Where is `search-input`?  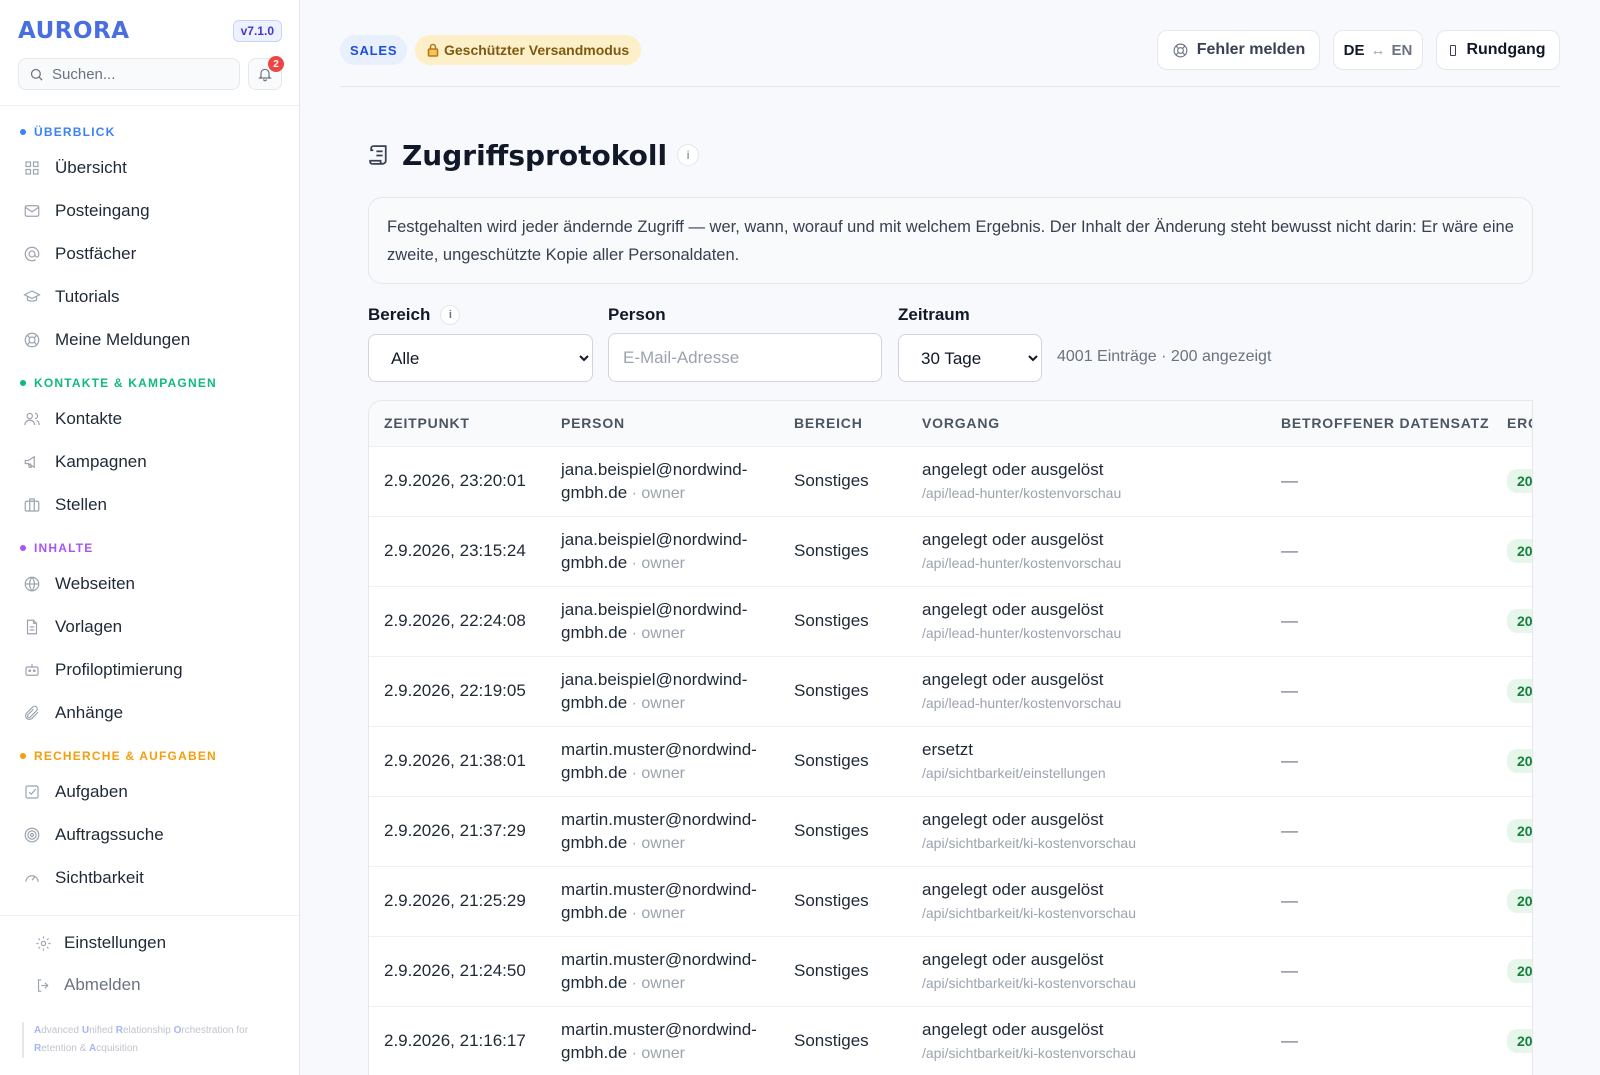
search-input is located at coordinates (137, 74).